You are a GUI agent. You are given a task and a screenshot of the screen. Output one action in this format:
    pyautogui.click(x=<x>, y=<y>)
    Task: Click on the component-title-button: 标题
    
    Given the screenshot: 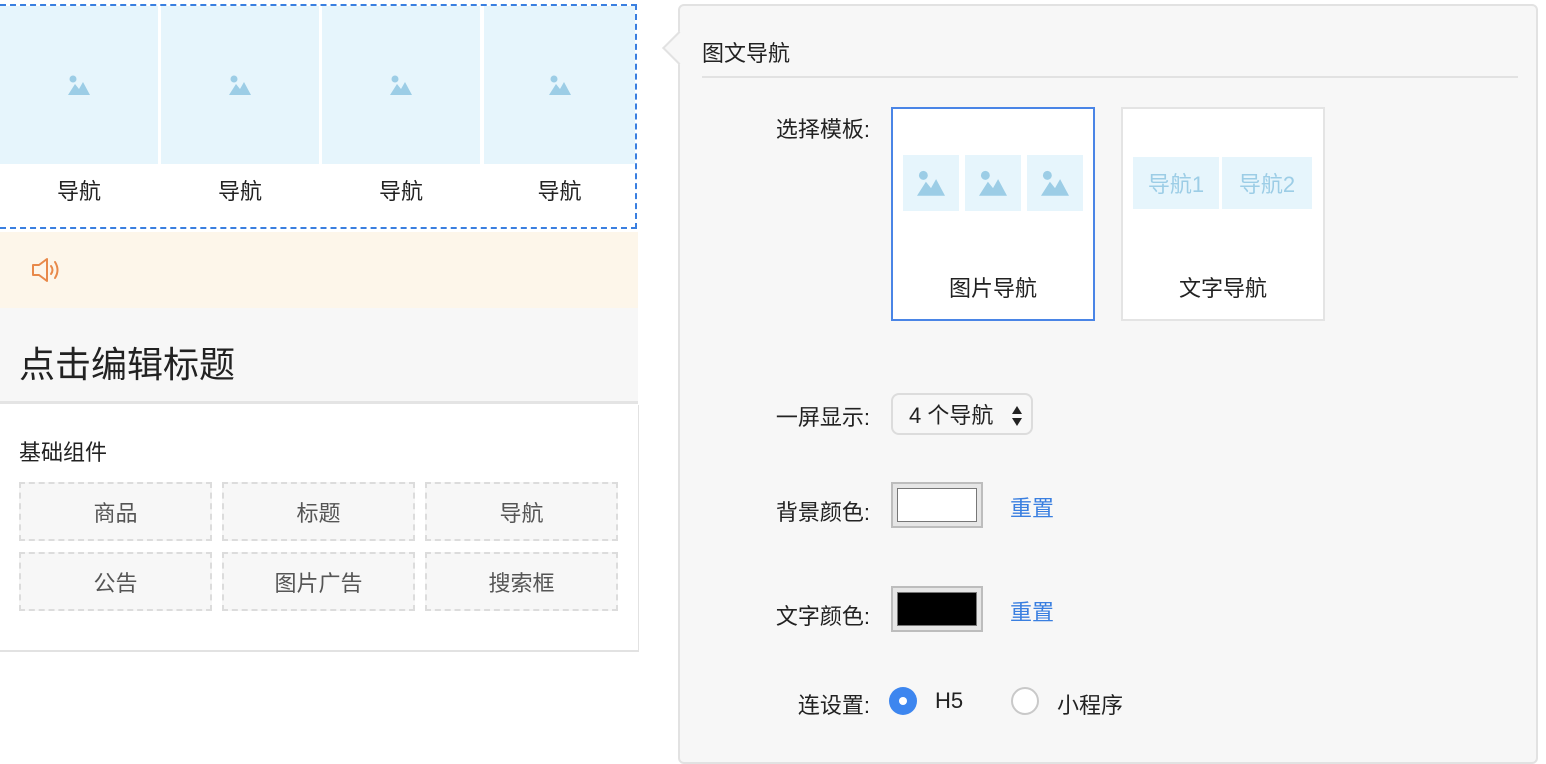 What is the action you would take?
    pyautogui.click(x=318, y=511)
    